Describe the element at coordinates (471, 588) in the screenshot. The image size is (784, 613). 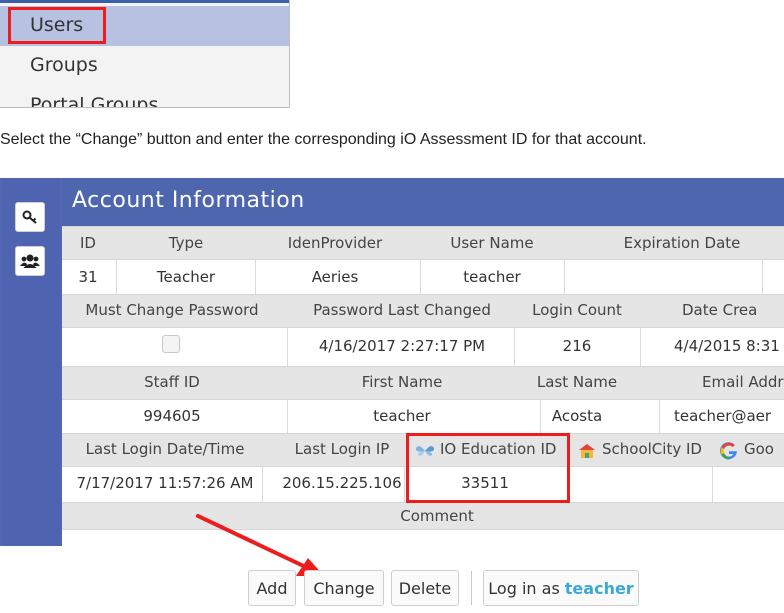
I see `button-divider` at that location.